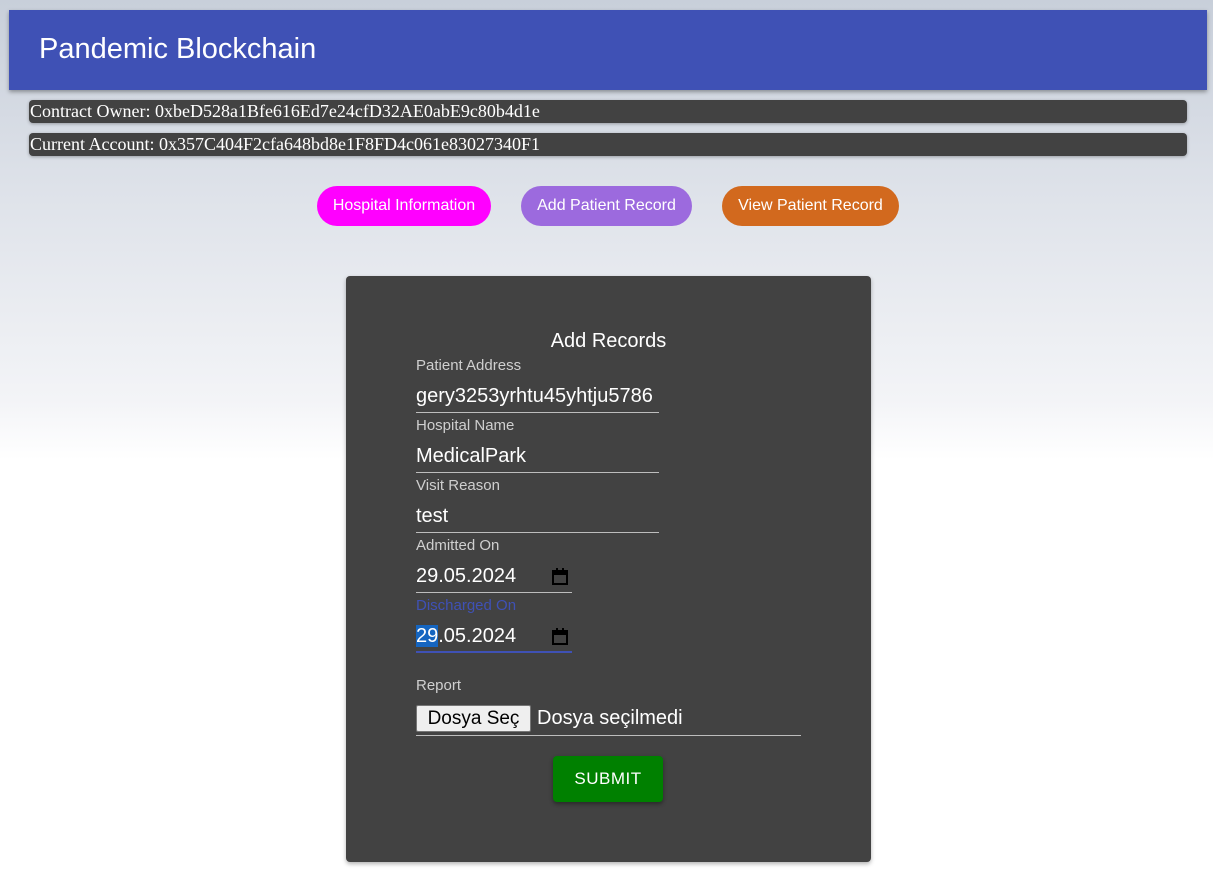 This screenshot has height=882, width=1213. Describe the element at coordinates (608, 50) in the screenshot. I see `app-bar: Pandemic Blockchain` at that location.